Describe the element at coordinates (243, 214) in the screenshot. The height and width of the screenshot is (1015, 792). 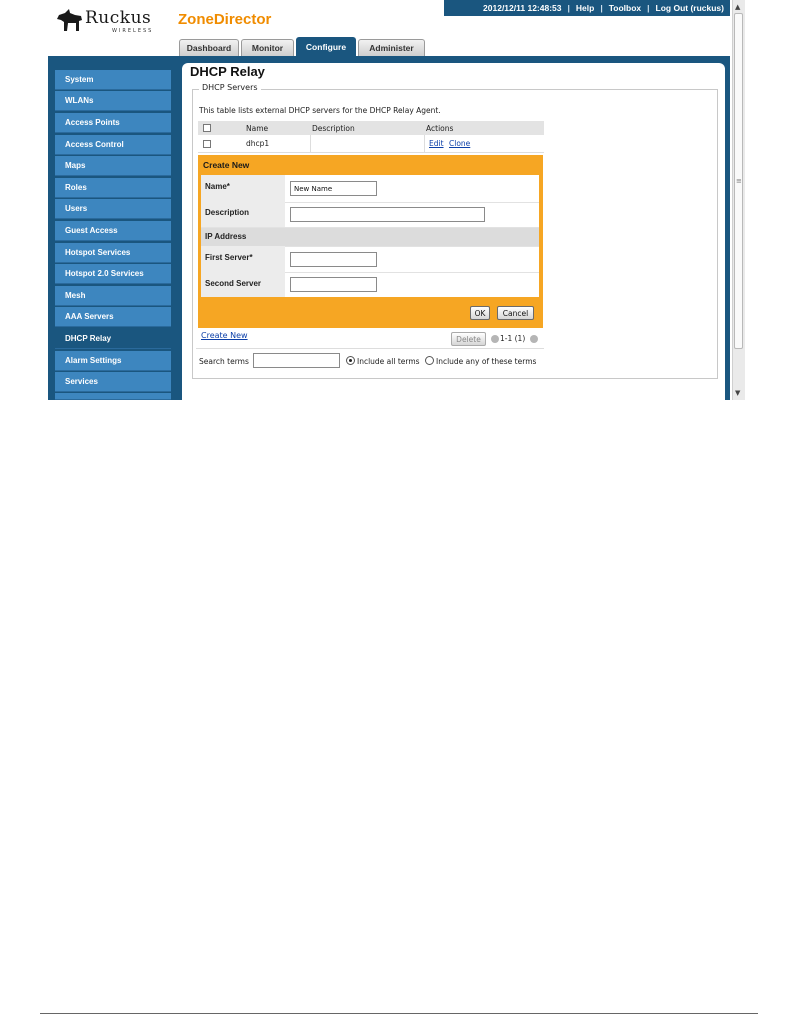
I see `description-label: Description` at that location.